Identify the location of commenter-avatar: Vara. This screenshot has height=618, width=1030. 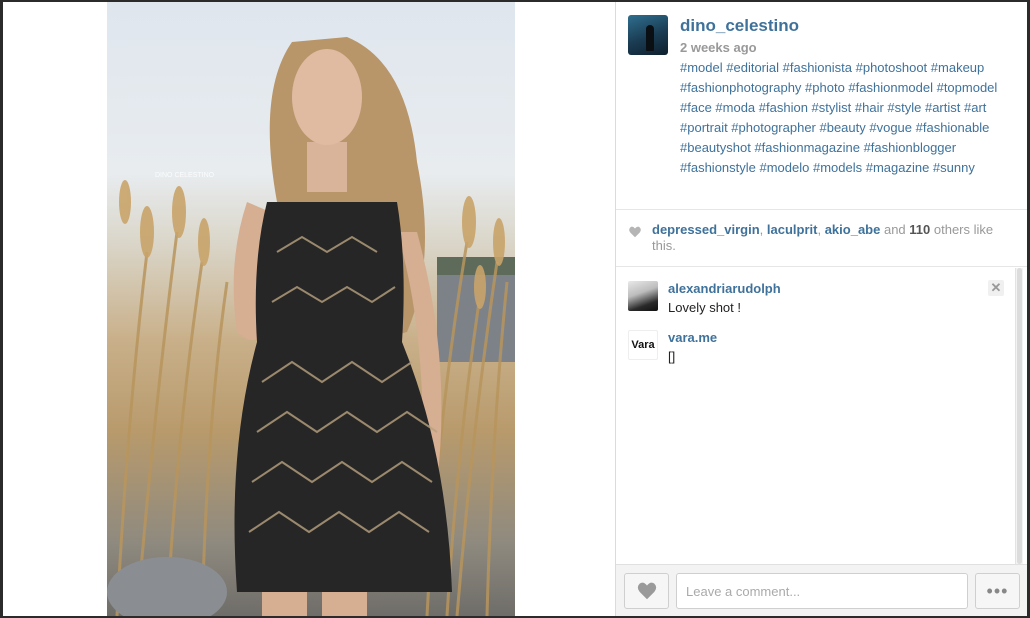
(643, 345).